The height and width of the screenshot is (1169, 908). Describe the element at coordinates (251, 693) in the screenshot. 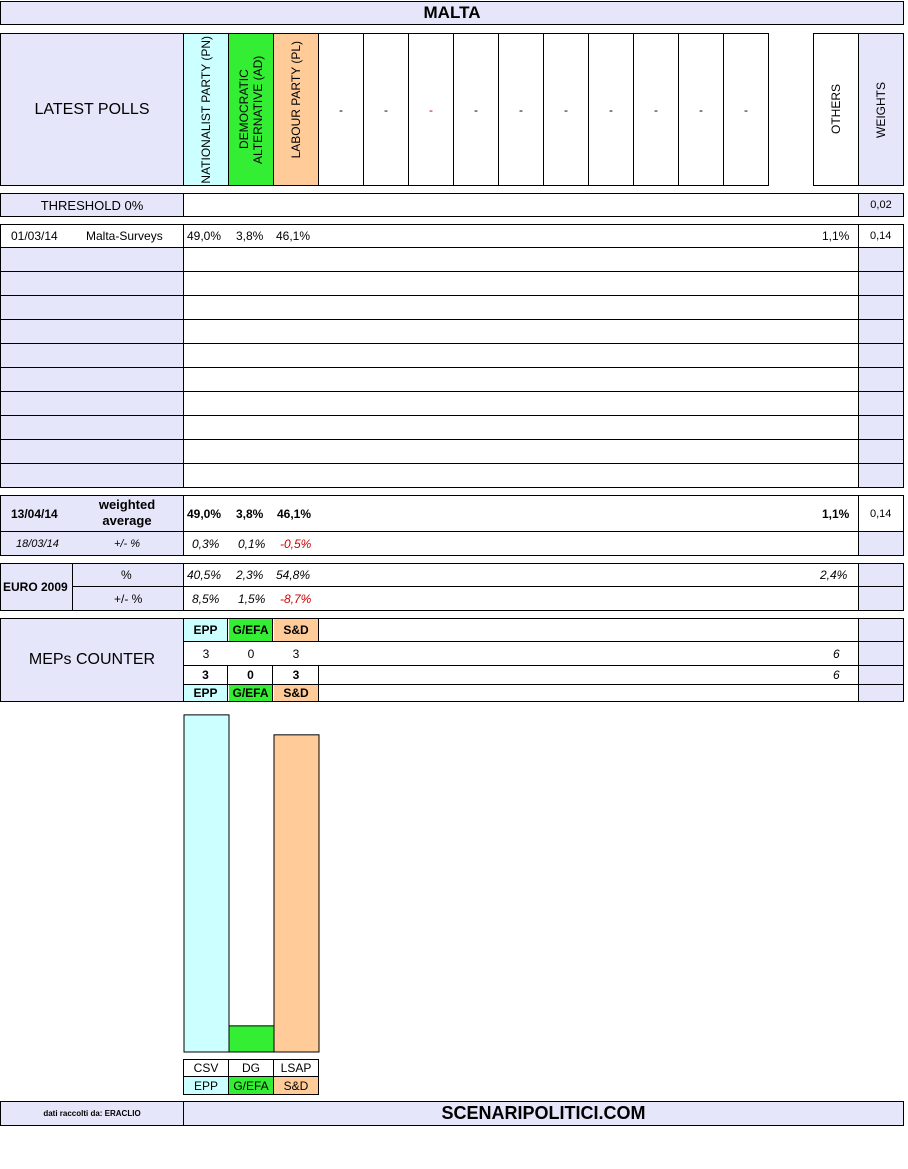

I see `meps-group-gefa-bottom: G/EFA` at that location.